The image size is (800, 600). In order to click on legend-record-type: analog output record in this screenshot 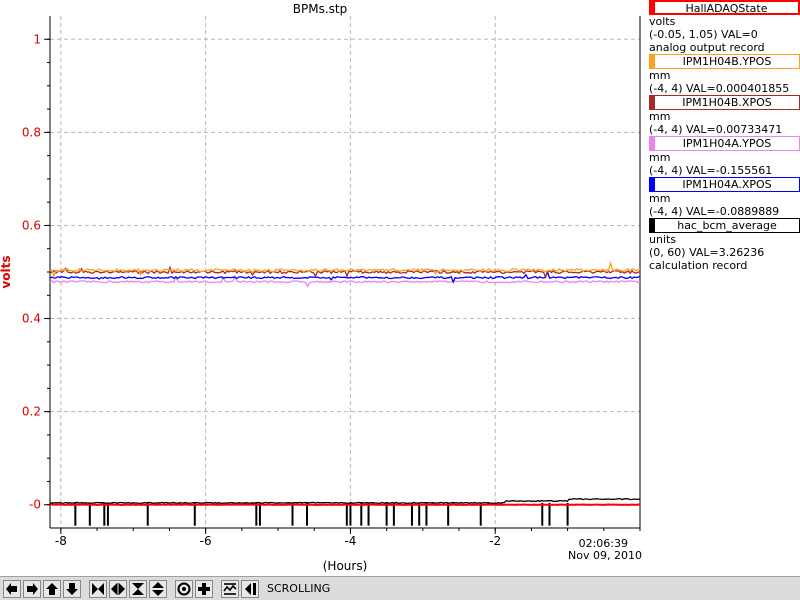, I will do `click(707, 47)`.